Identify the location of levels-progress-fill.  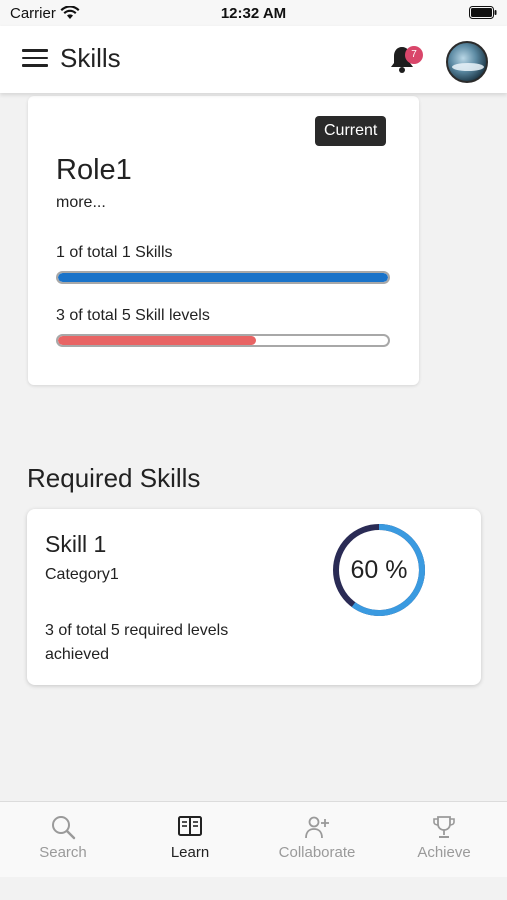
(157, 340).